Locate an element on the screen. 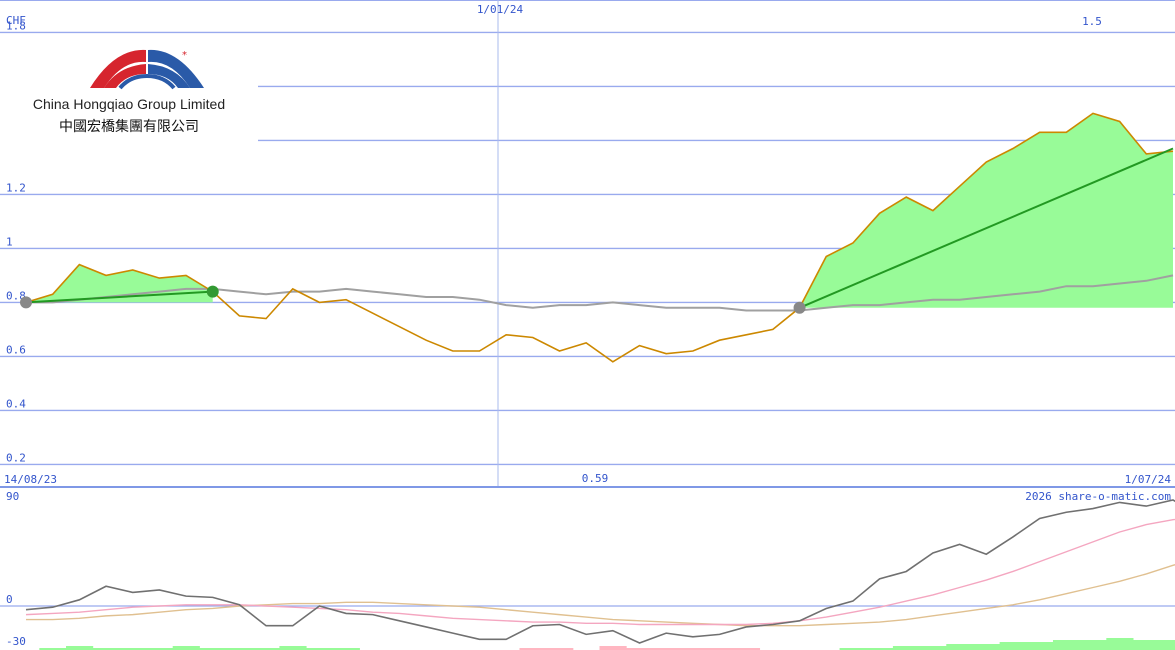 This screenshot has height=650, width=1175. high-label: 1.5 is located at coordinates (1092, 21).